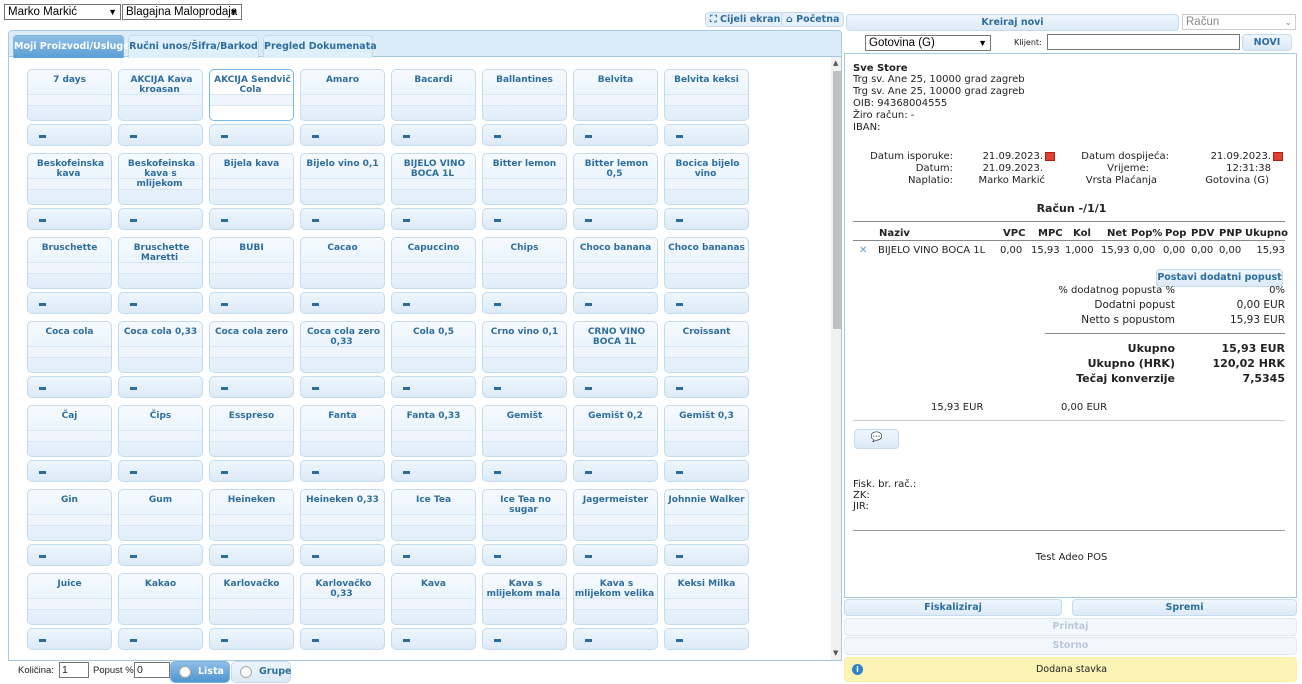 The height and width of the screenshot is (684, 1302). What do you see at coordinates (813, 19) in the screenshot?
I see `home-button: ⌂ Početna` at bounding box center [813, 19].